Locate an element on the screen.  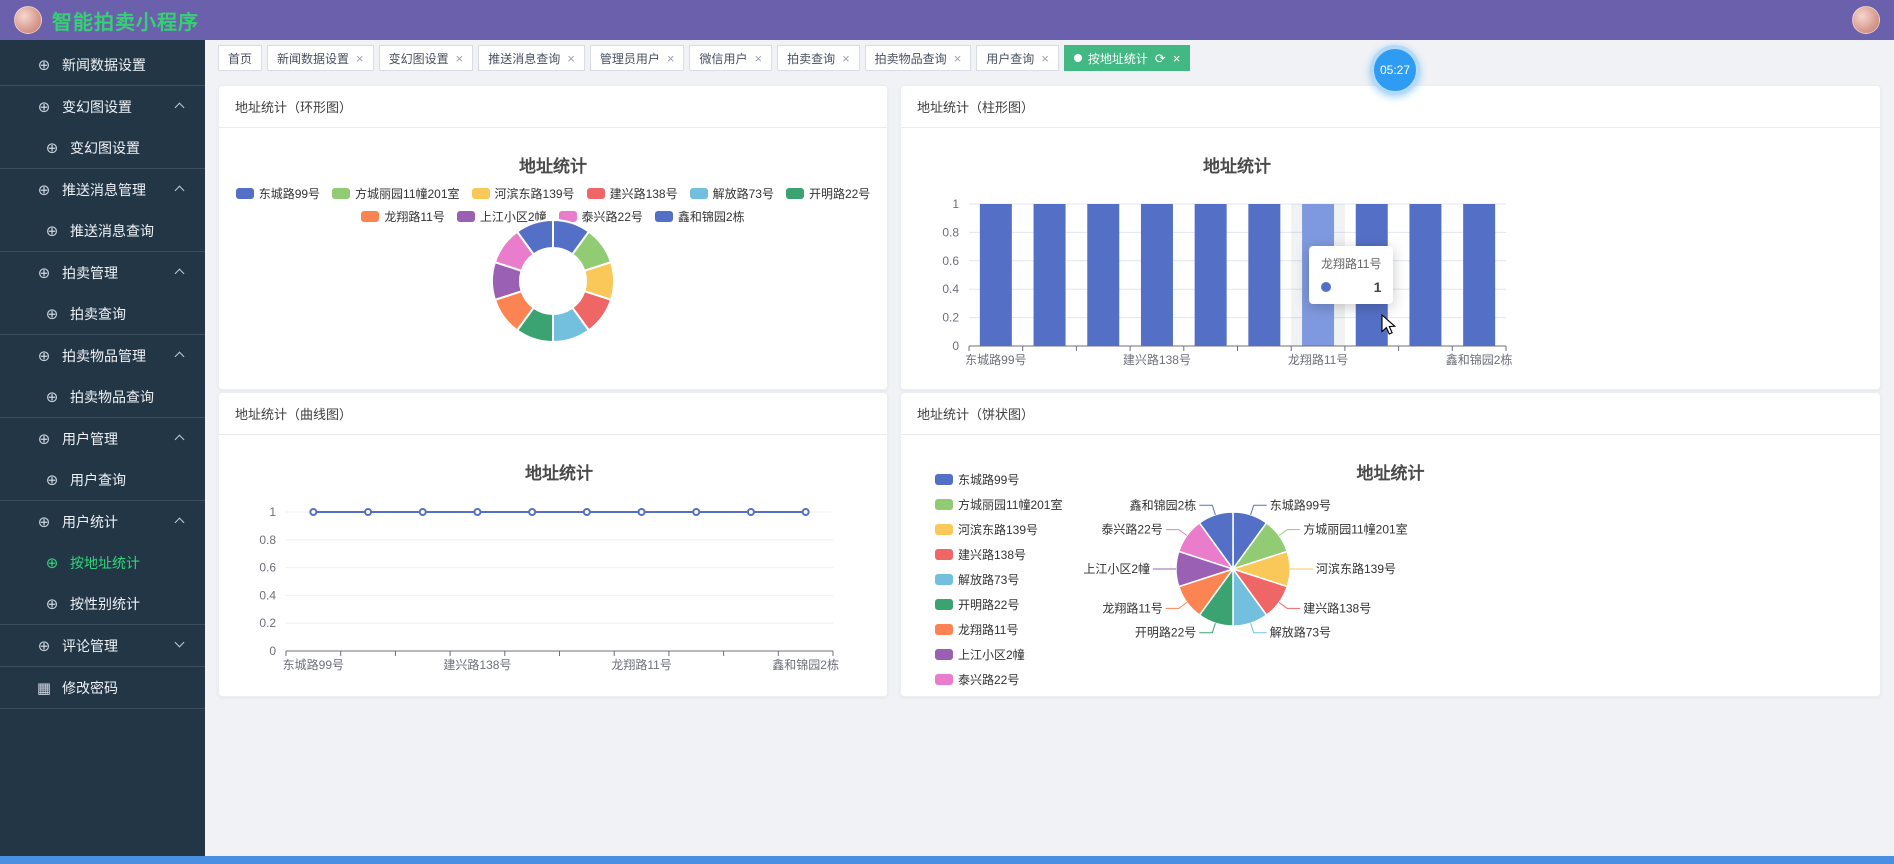
refresh-icon: ⟳ is located at coordinates (1160, 58).